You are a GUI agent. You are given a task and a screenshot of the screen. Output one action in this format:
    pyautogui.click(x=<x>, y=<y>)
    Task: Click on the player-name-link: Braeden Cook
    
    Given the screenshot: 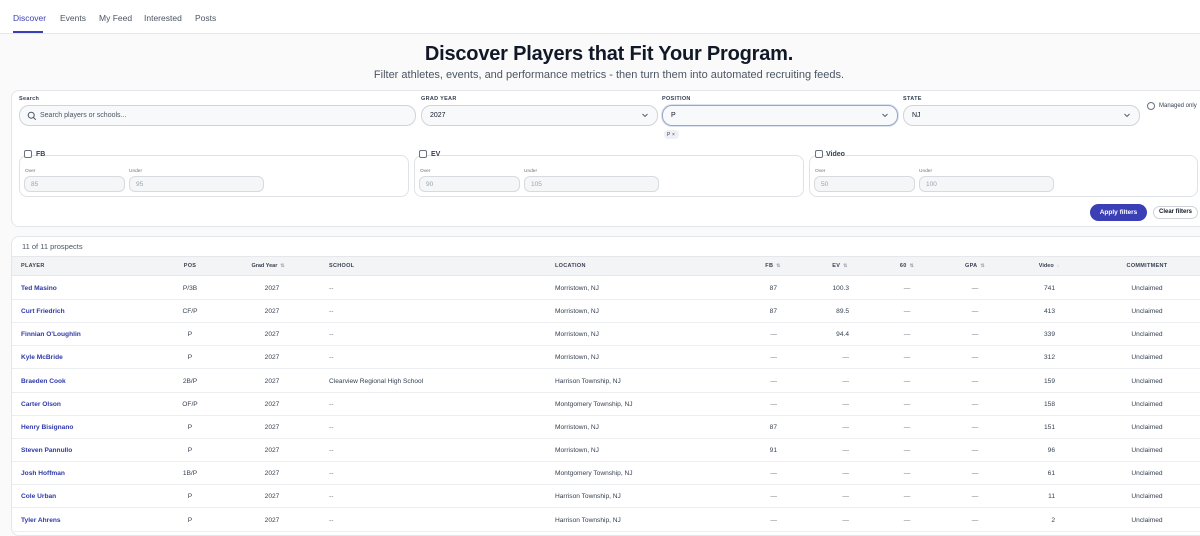 What is the action you would take?
    pyautogui.click(x=43, y=381)
    